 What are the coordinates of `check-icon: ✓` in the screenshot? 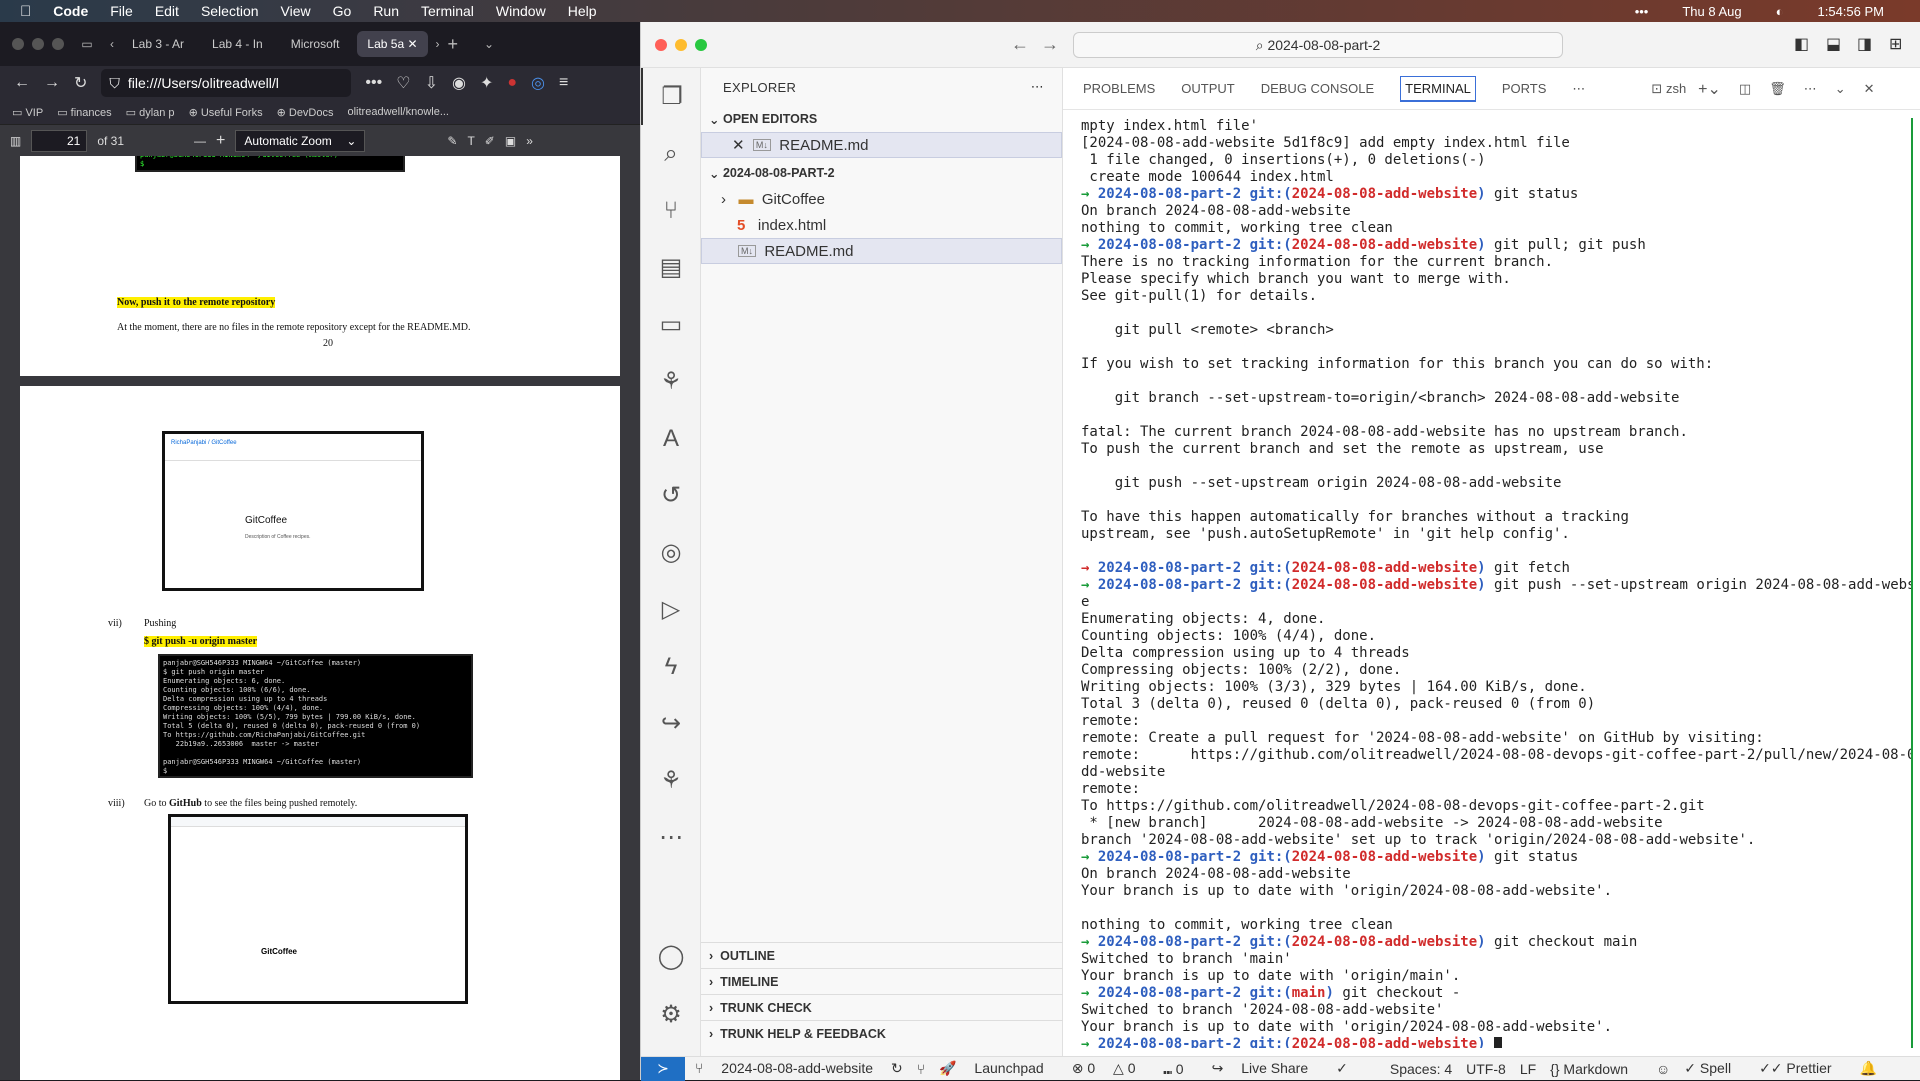 It's located at (1342, 1068).